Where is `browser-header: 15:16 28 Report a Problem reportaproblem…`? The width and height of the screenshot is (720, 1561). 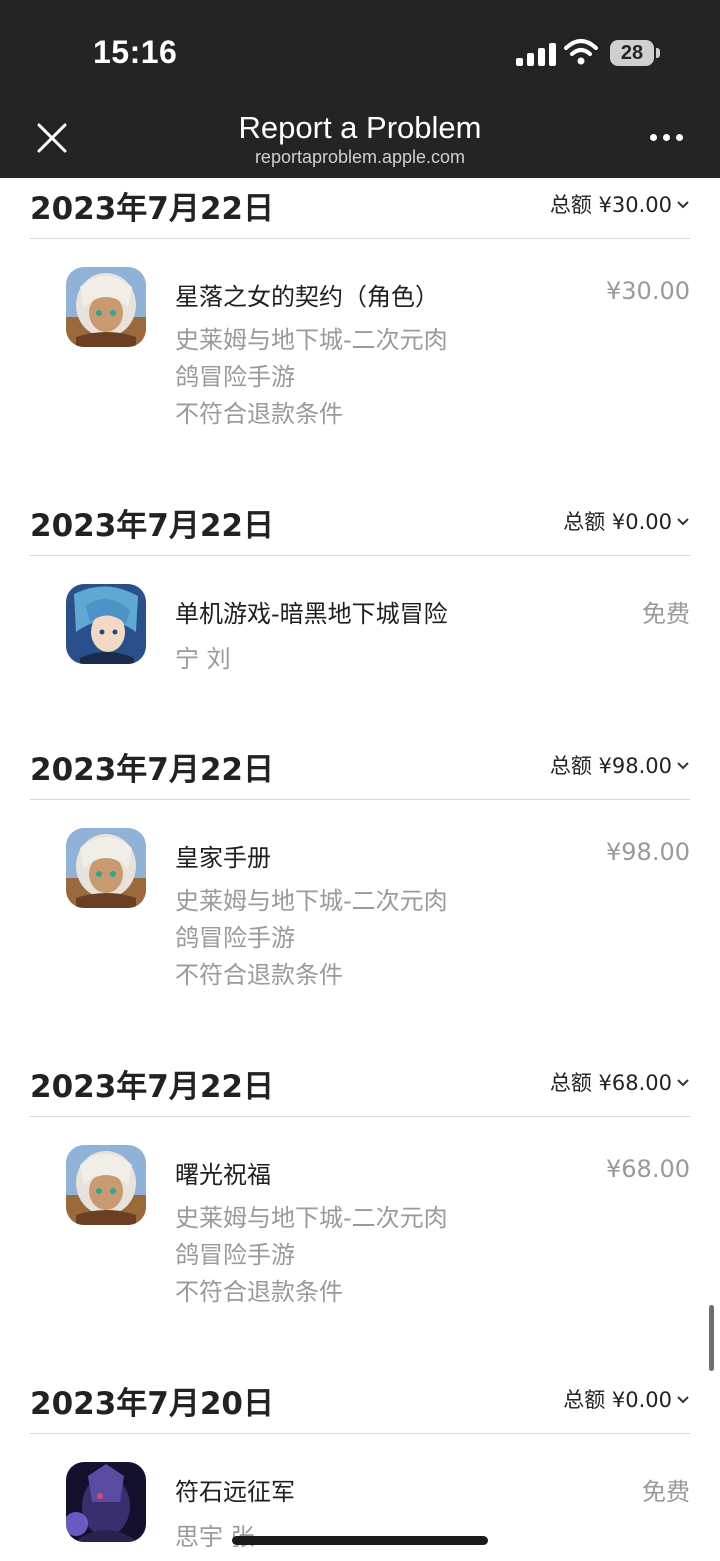
browser-header: 15:16 28 Report a Problem reportaproblem… is located at coordinates (360, 89).